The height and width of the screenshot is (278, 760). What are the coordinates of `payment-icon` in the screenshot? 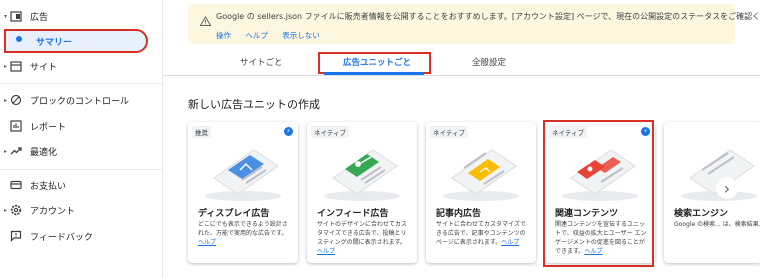 It's located at (16, 185).